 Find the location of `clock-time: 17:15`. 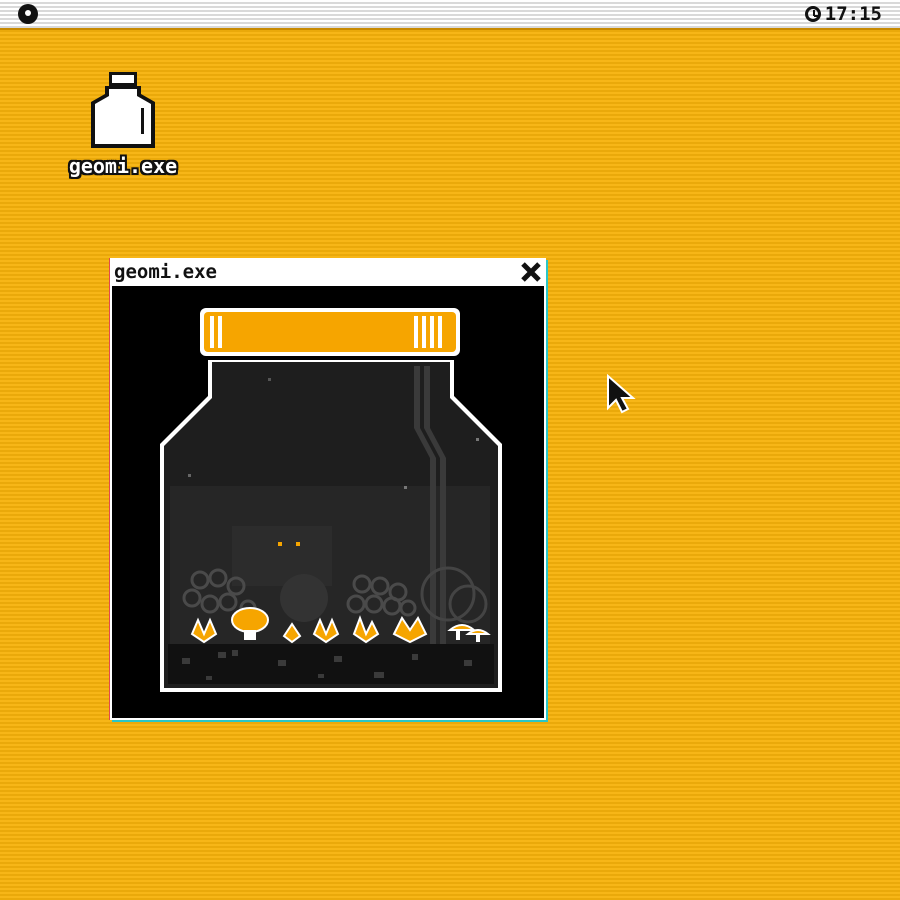

clock-time: 17:15 is located at coordinates (853, 14).